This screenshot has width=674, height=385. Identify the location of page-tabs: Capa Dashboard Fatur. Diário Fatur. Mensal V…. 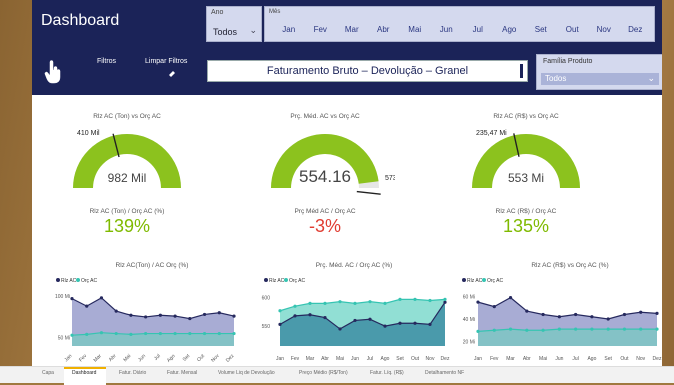
(337, 375).